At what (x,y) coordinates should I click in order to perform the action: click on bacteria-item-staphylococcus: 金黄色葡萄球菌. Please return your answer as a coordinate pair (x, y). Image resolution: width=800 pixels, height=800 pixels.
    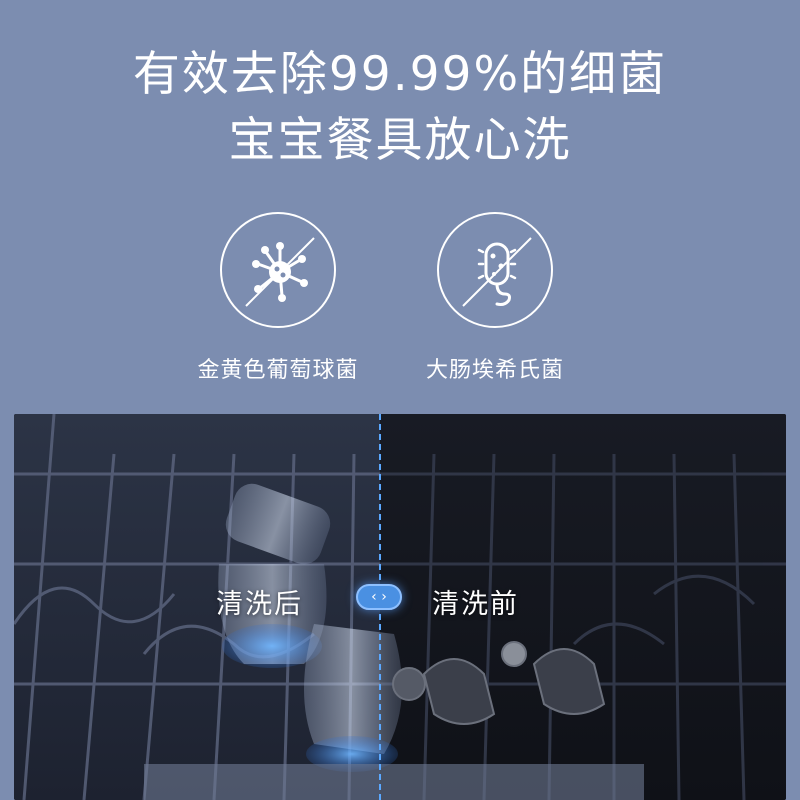
    Looking at the image, I should click on (278, 298).